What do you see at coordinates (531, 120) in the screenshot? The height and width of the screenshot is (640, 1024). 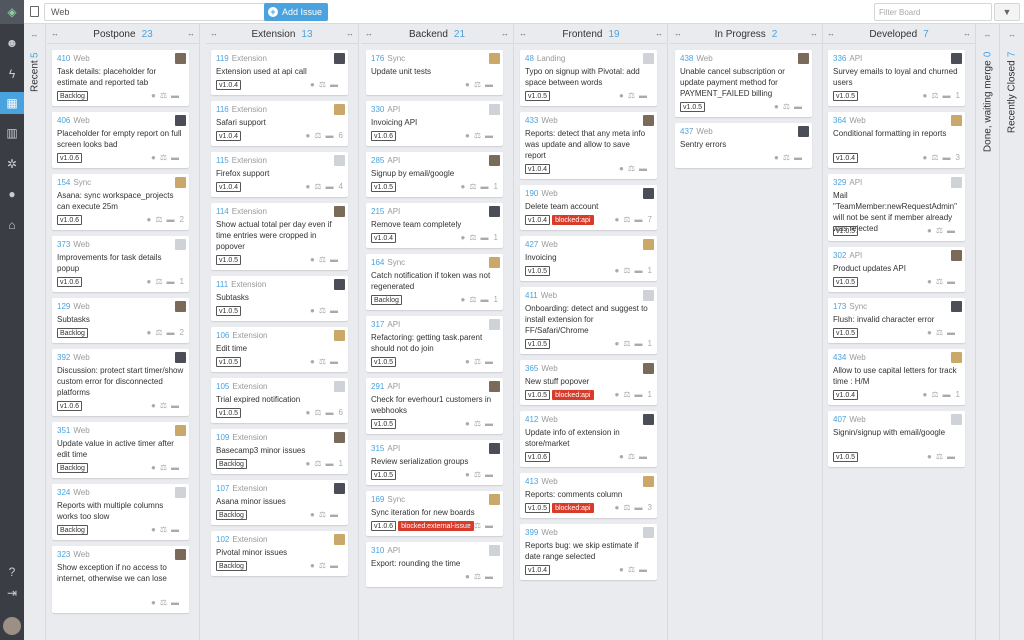 I see `issue-number: 433` at bounding box center [531, 120].